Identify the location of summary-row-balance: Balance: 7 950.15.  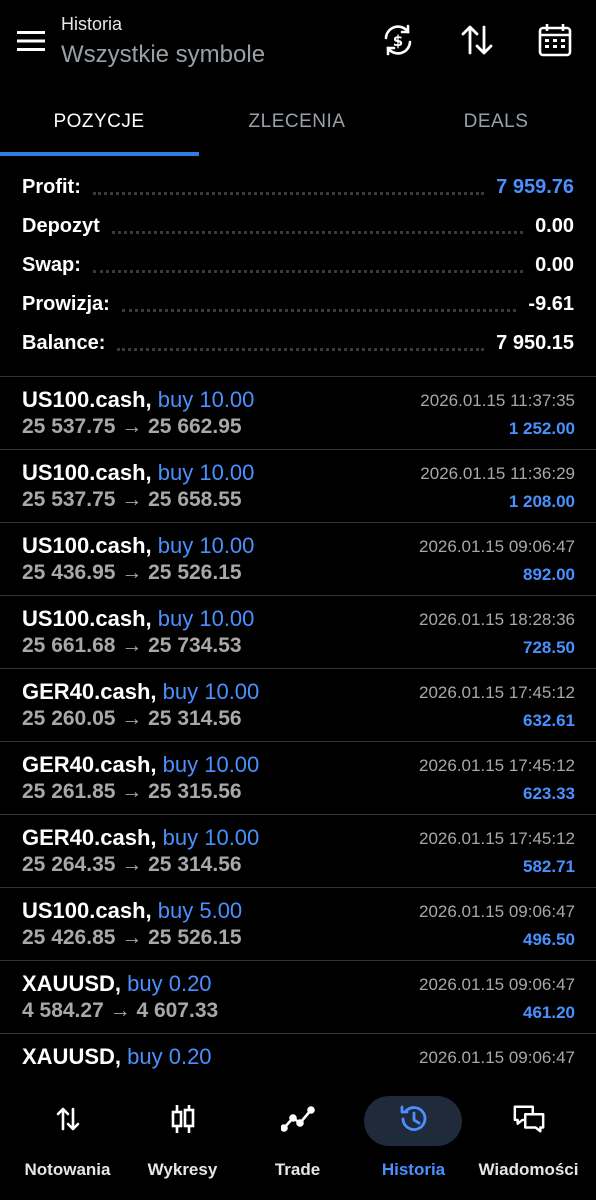
(298, 343).